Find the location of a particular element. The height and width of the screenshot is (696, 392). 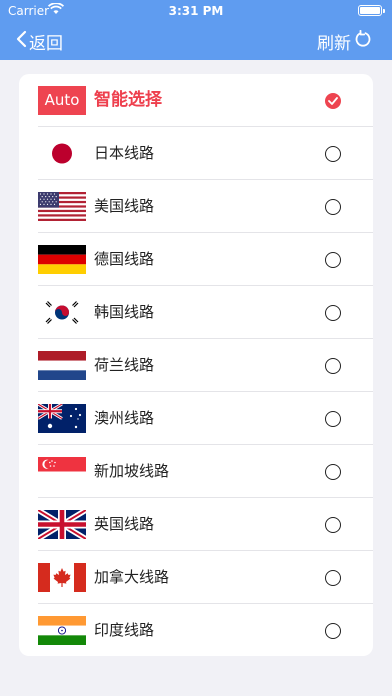

auto-badge: Auto is located at coordinates (62, 100).